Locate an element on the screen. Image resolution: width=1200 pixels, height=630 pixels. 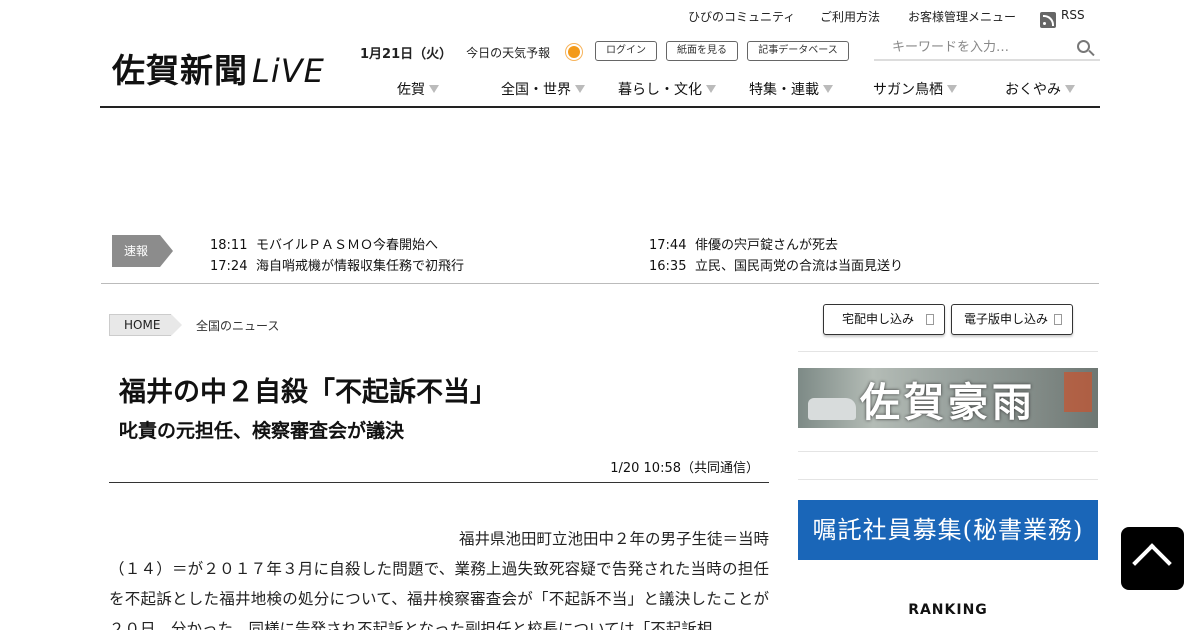
nav-label: おくやみ is located at coordinates (1033, 90).